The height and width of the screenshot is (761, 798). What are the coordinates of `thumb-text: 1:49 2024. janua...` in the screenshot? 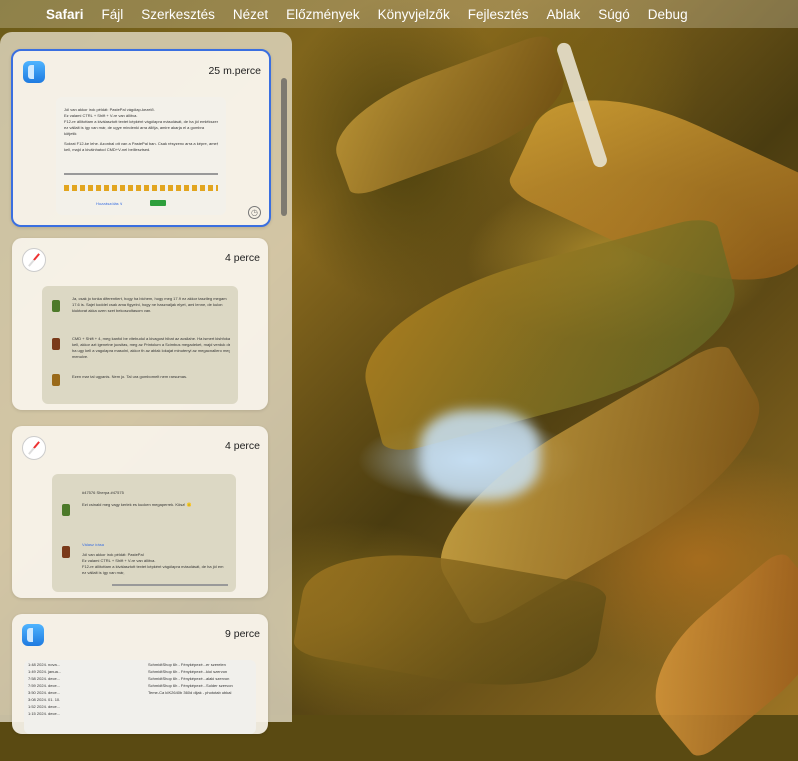 It's located at (45, 671).